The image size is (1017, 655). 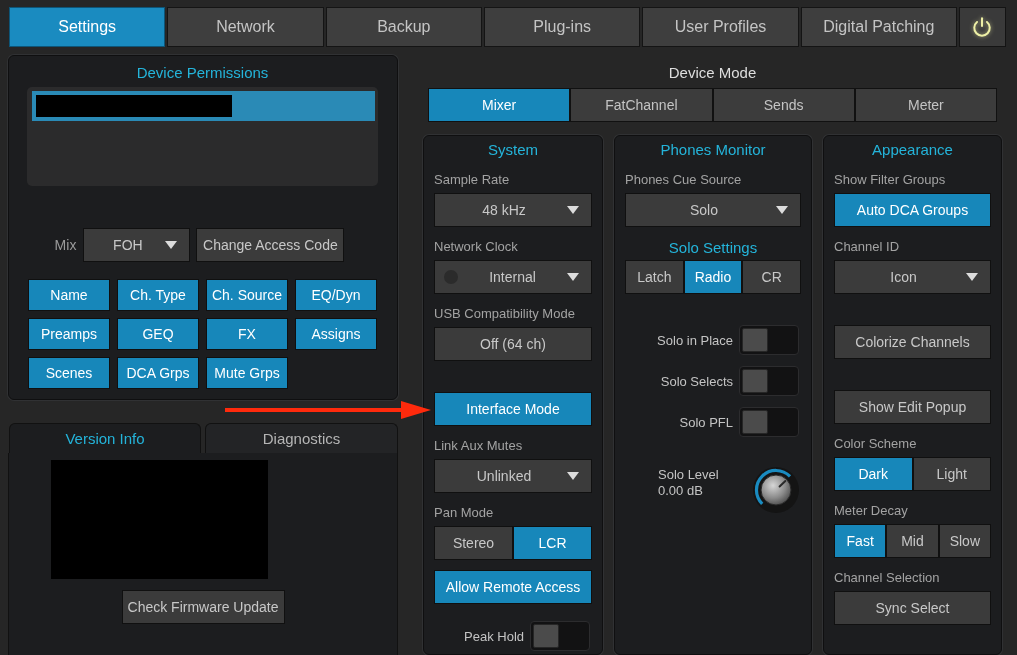 What do you see at coordinates (713, 210) in the screenshot?
I see `dropdown: Solo` at bounding box center [713, 210].